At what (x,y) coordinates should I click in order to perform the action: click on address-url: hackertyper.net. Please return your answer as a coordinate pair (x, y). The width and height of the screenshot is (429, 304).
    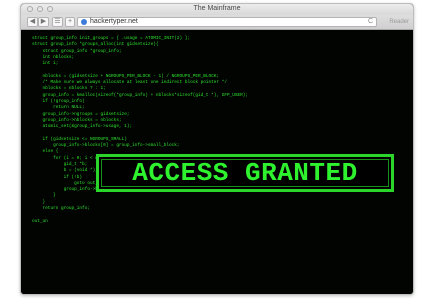
    Looking at the image, I should click on (114, 21).